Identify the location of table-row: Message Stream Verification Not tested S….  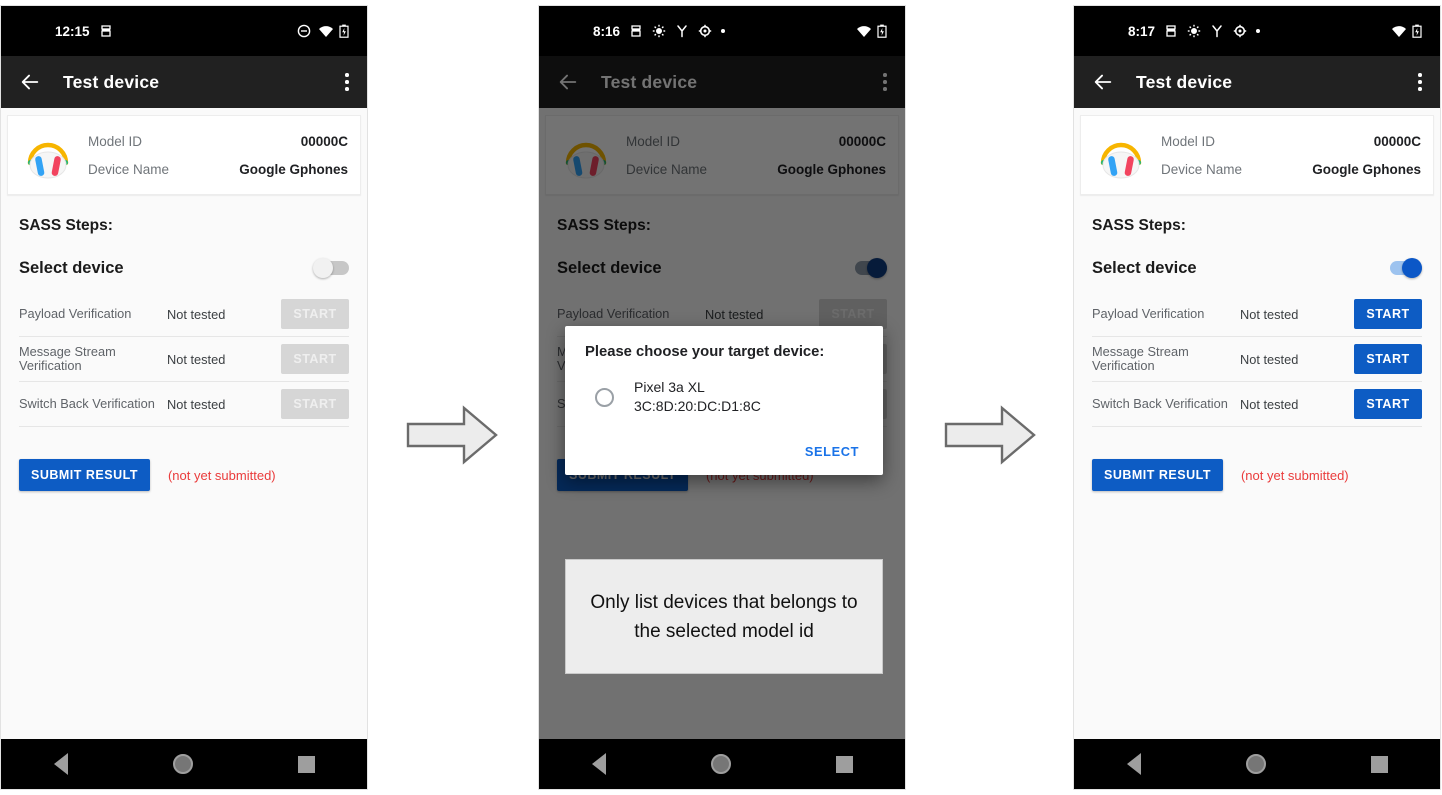
(1257, 359).